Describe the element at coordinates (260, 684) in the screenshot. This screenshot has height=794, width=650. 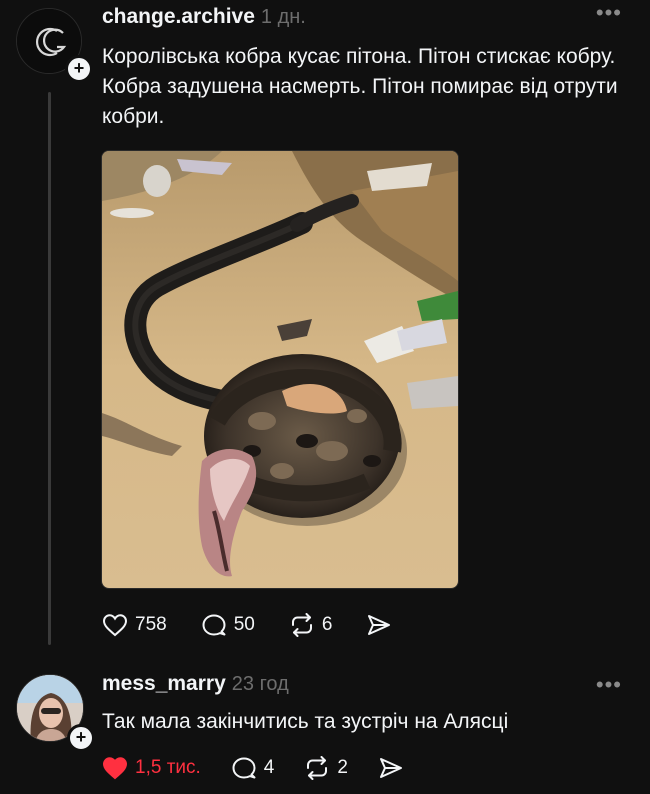
I see `reply-timestamp: 23 год` at that location.